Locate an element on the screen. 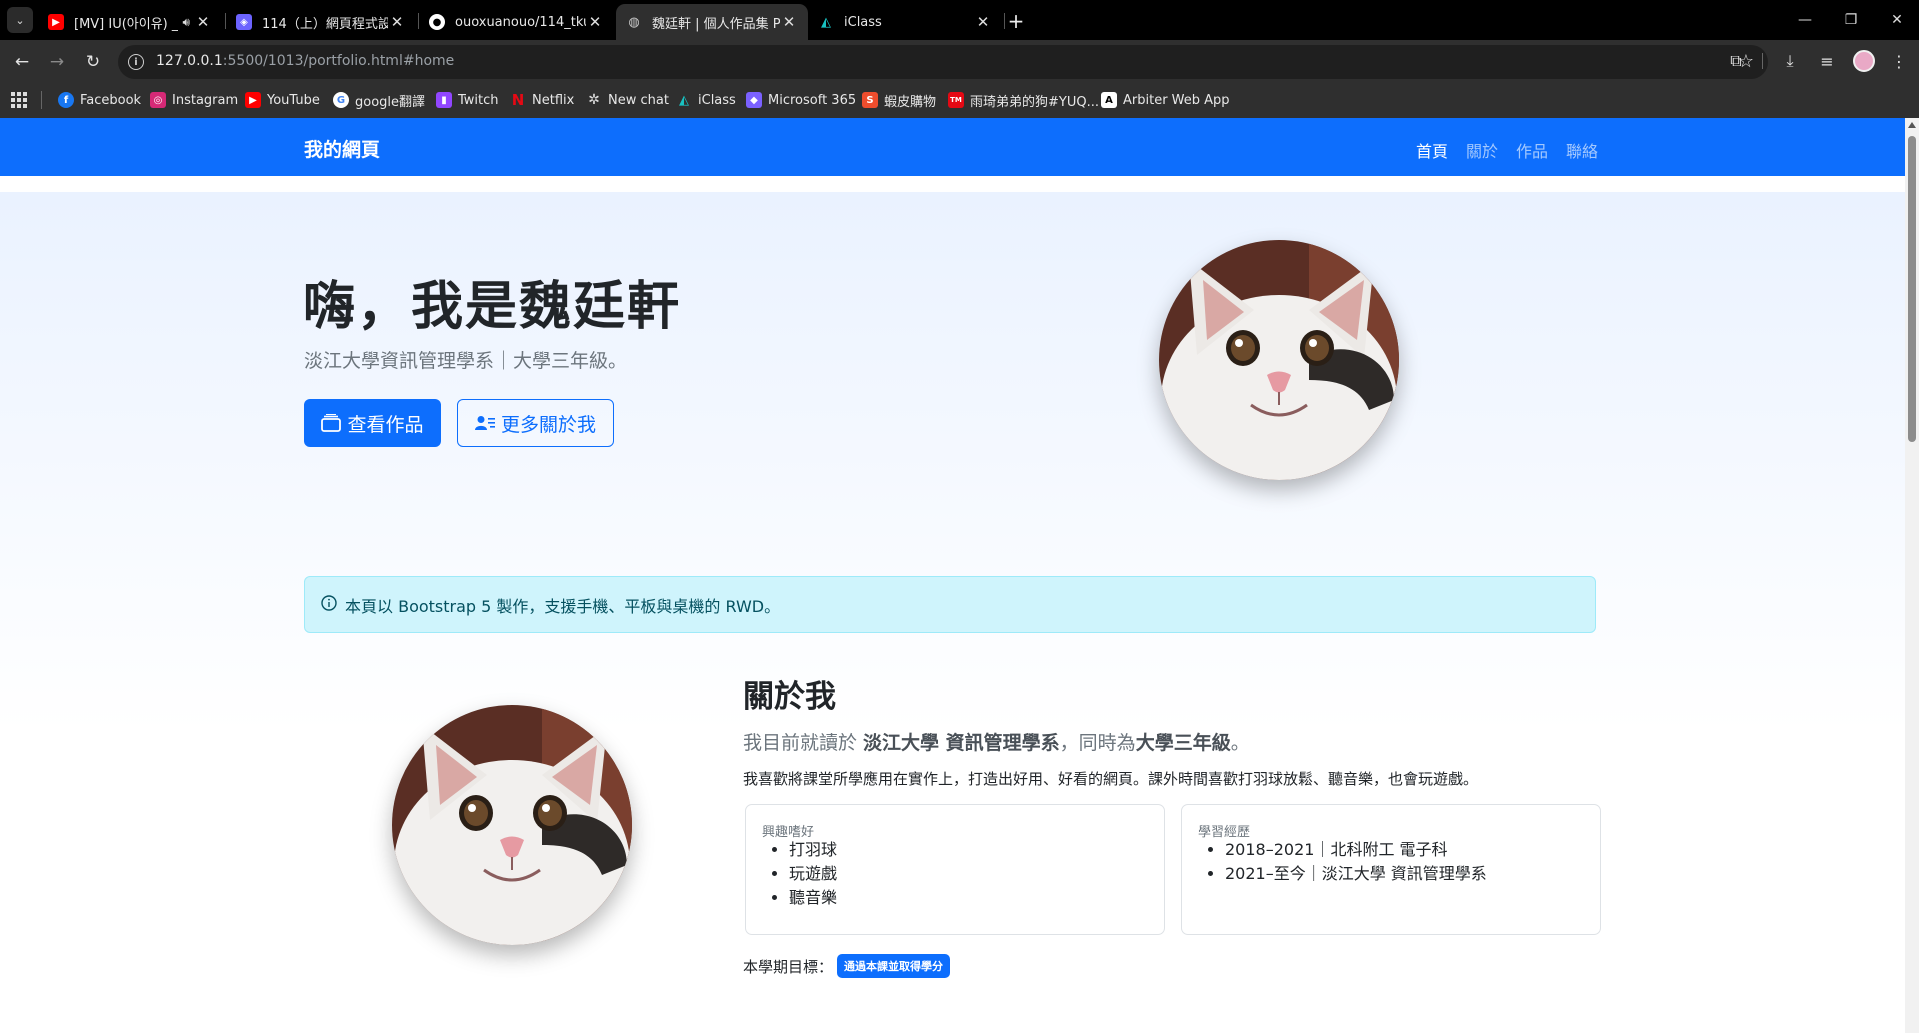 This screenshot has width=1919, height=1033. bookmark-label: Facebook is located at coordinates (111, 100).